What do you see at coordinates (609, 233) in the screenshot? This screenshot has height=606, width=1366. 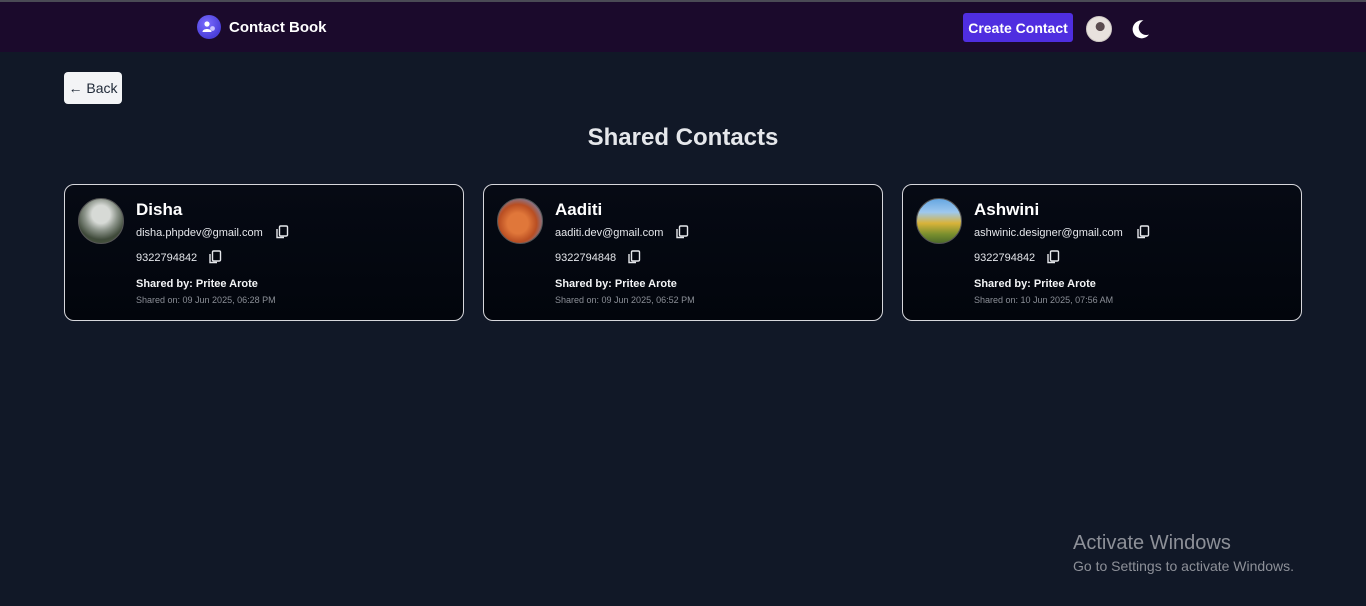 I see `contact-email: aaditi.dev@gmail.com` at bounding box center [609, 233].